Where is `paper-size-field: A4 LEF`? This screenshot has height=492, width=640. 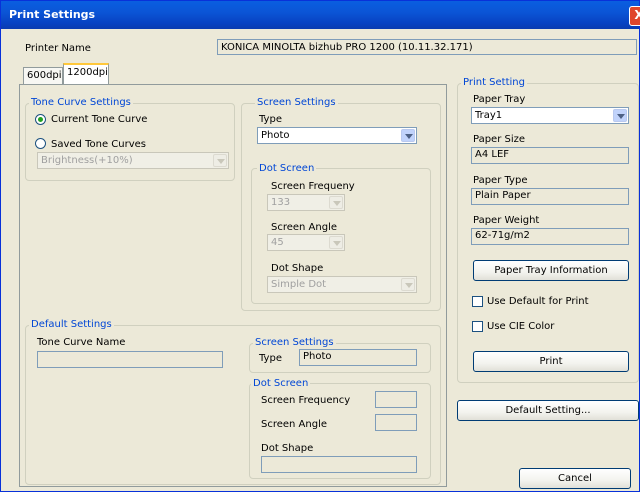 paper-size-field: A4 LEF is located at coordinates (550, 155).